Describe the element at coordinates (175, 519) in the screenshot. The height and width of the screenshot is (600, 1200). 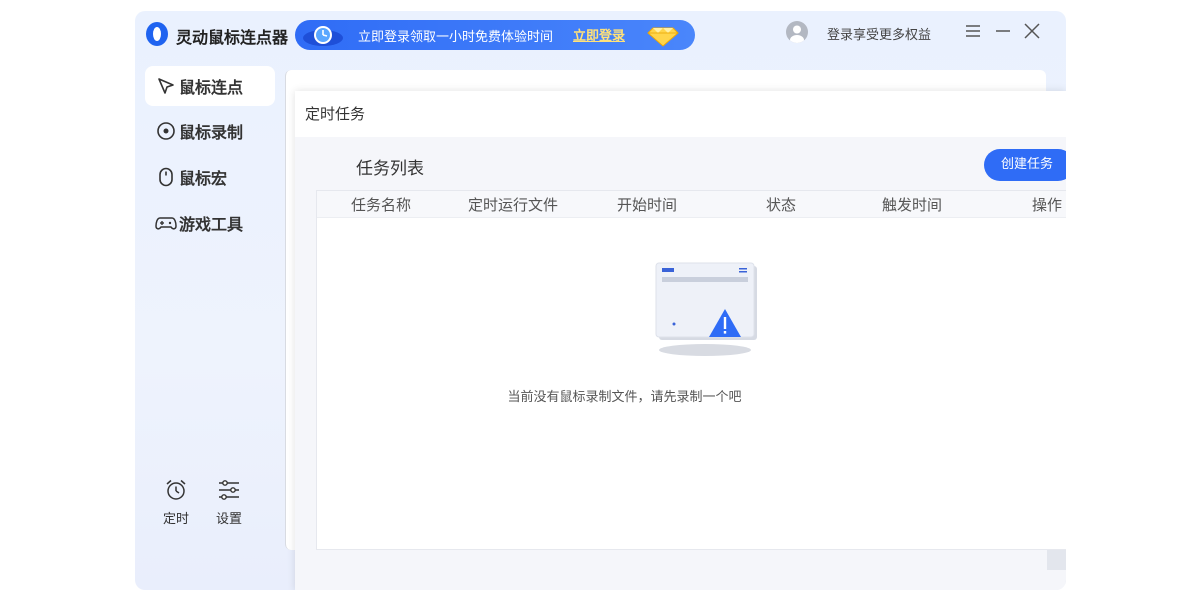
I see `timer-label: 定时` at that location.